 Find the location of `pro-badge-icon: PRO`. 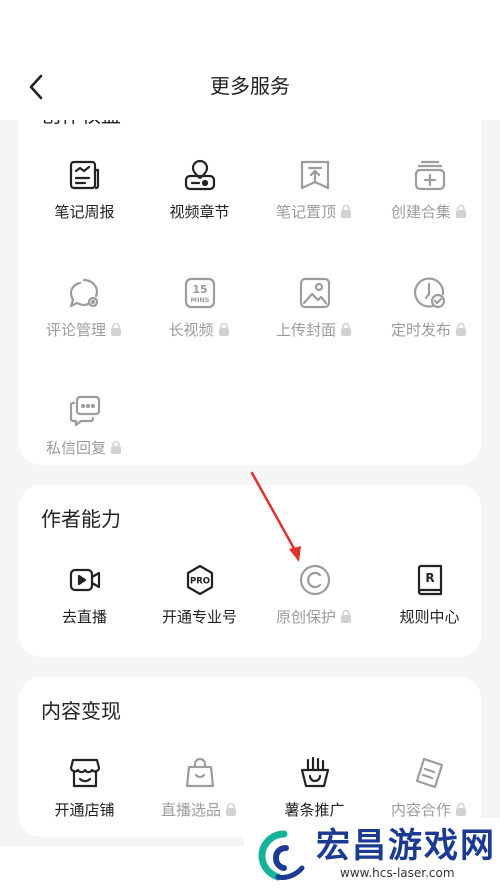

pro-badge-icon: PRO is located at coordinates (200, 580).